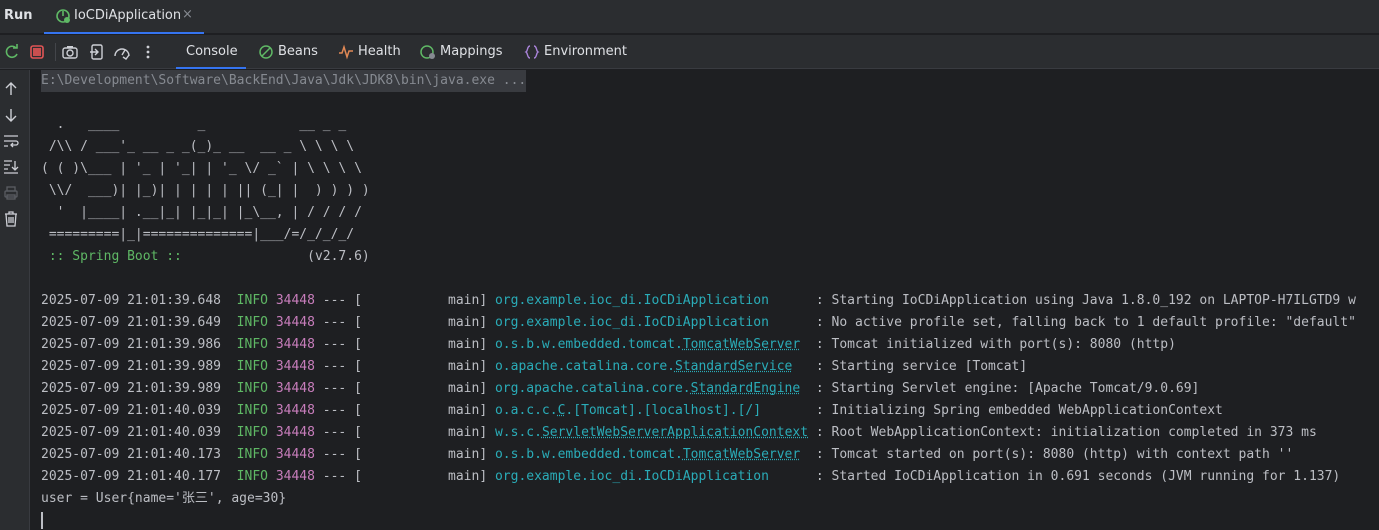  What do you see at coordinates (588, 454) in the screenshot?
I see `log-logger: o.s.b.w.embedded.tomcat.` at bounding box center [588, 454].